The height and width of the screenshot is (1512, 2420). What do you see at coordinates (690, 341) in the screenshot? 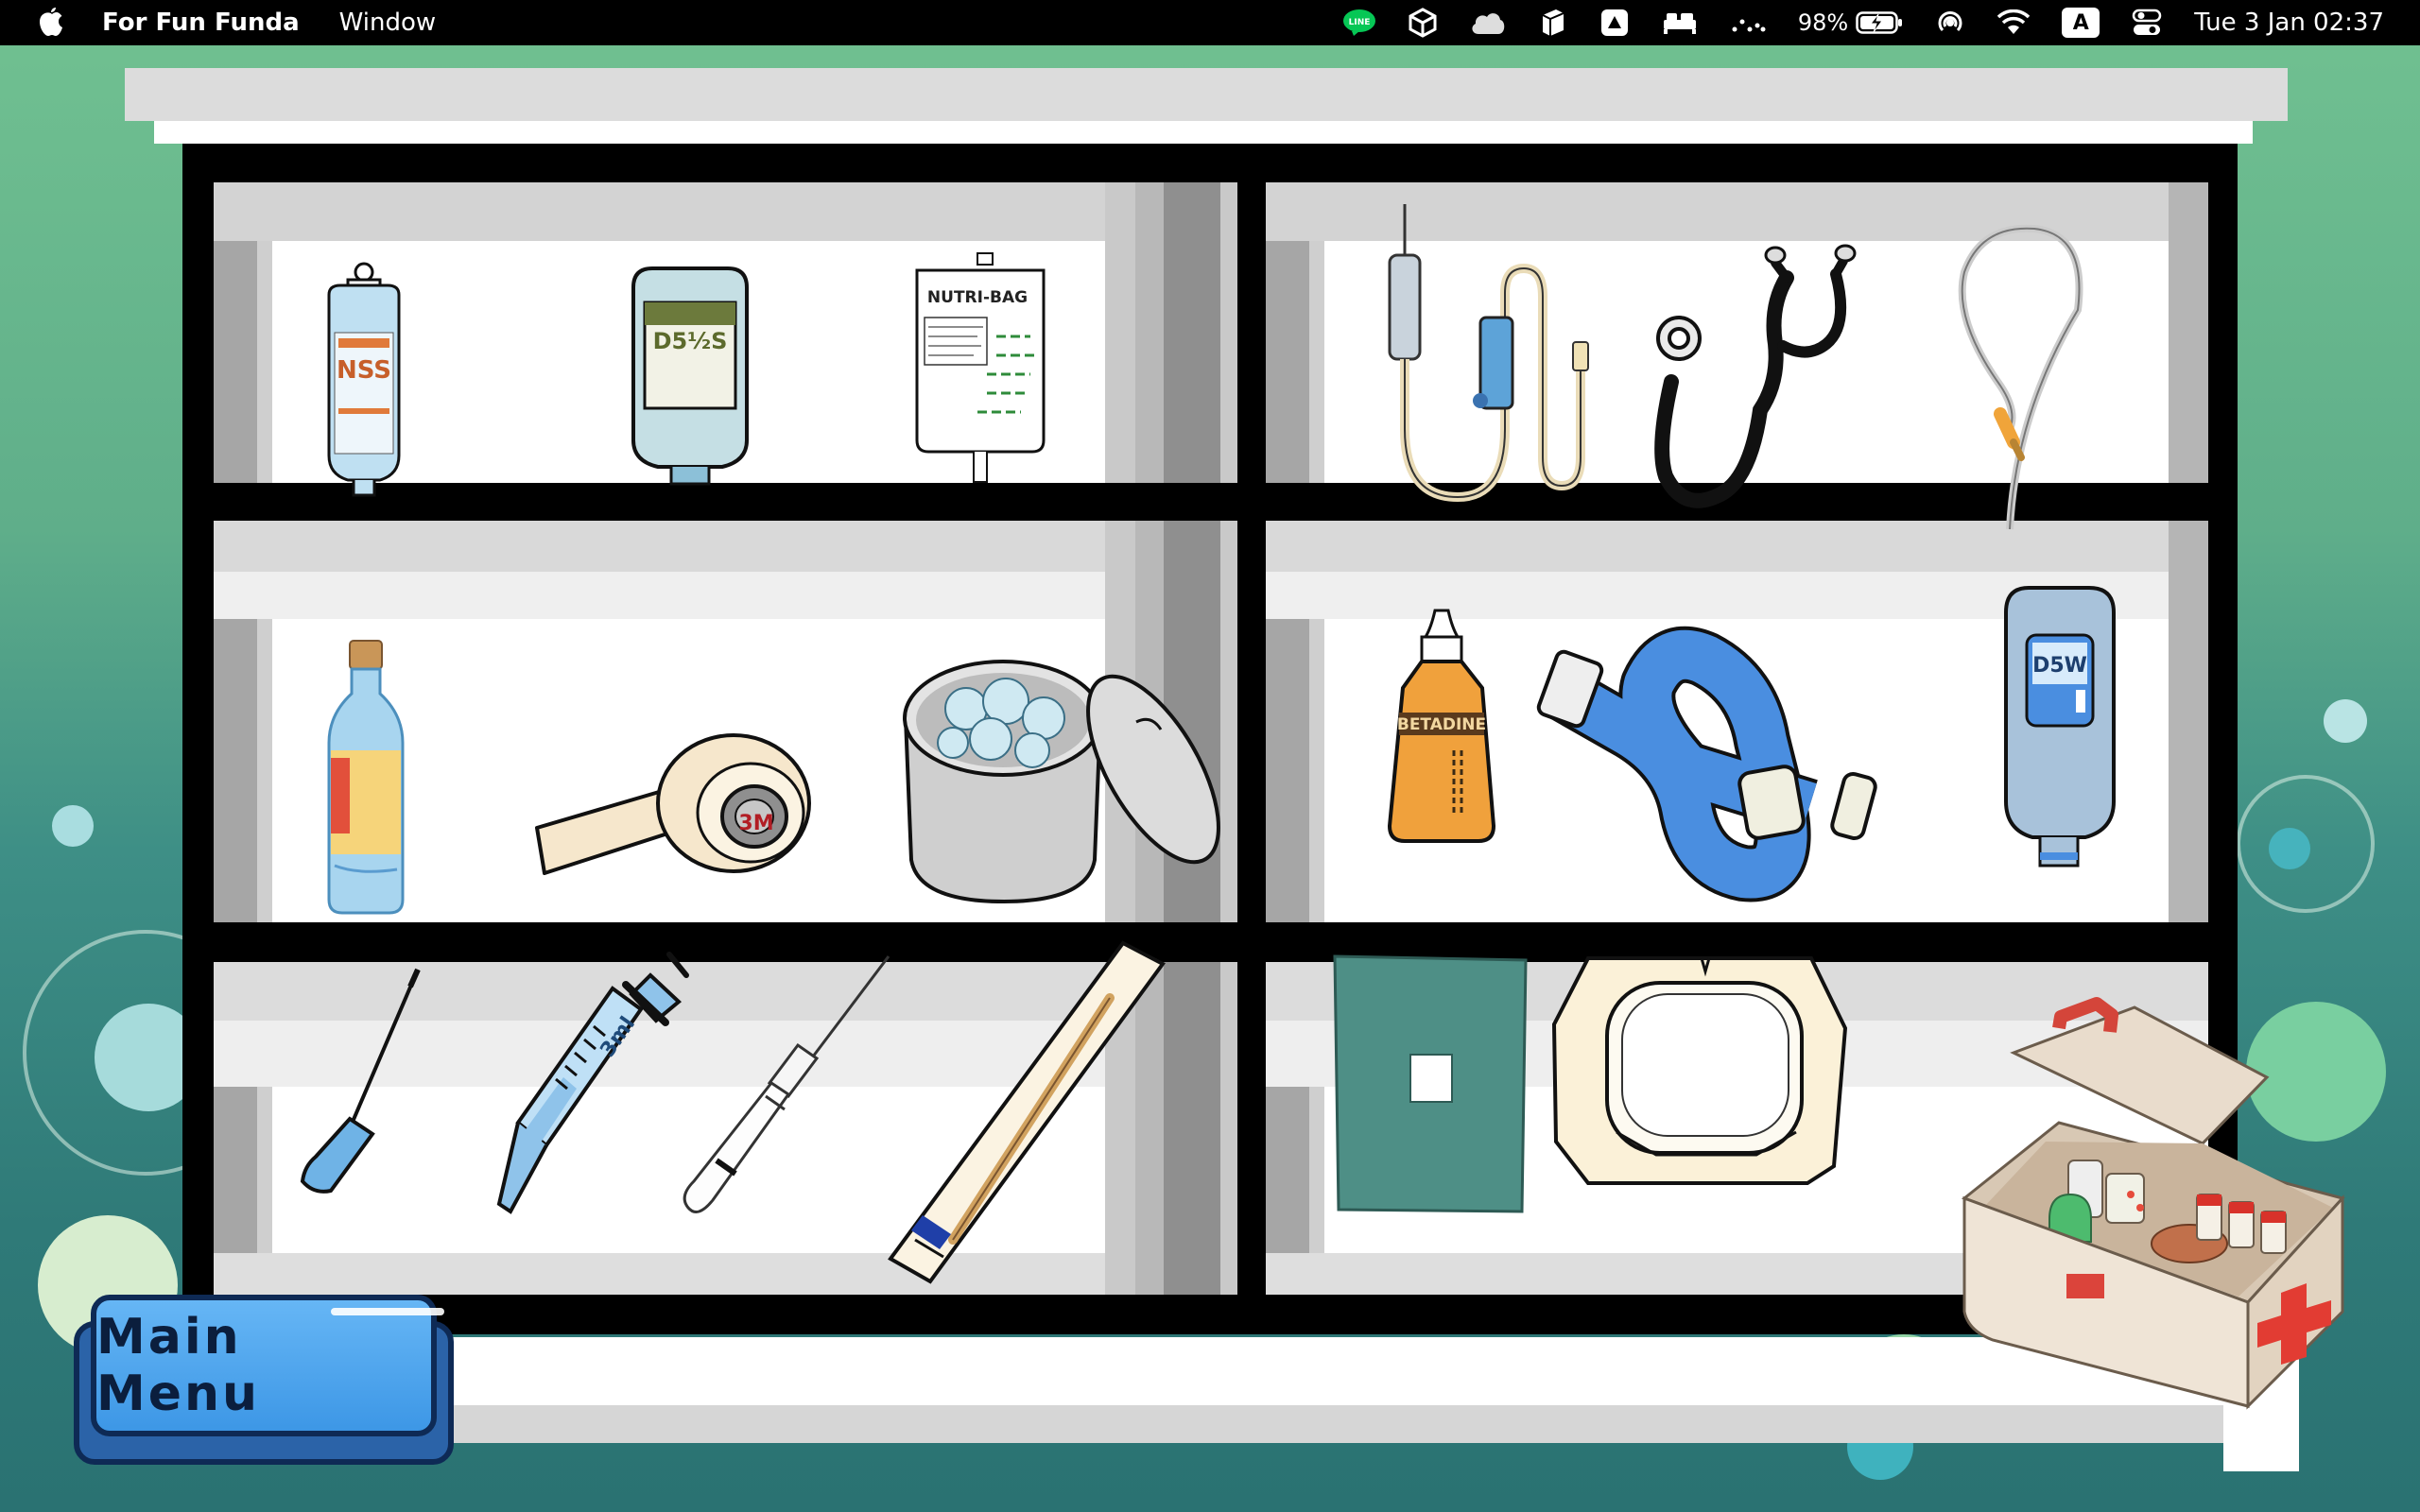
I see `d5s-label: D5½S` at bounding box center [690, 341].